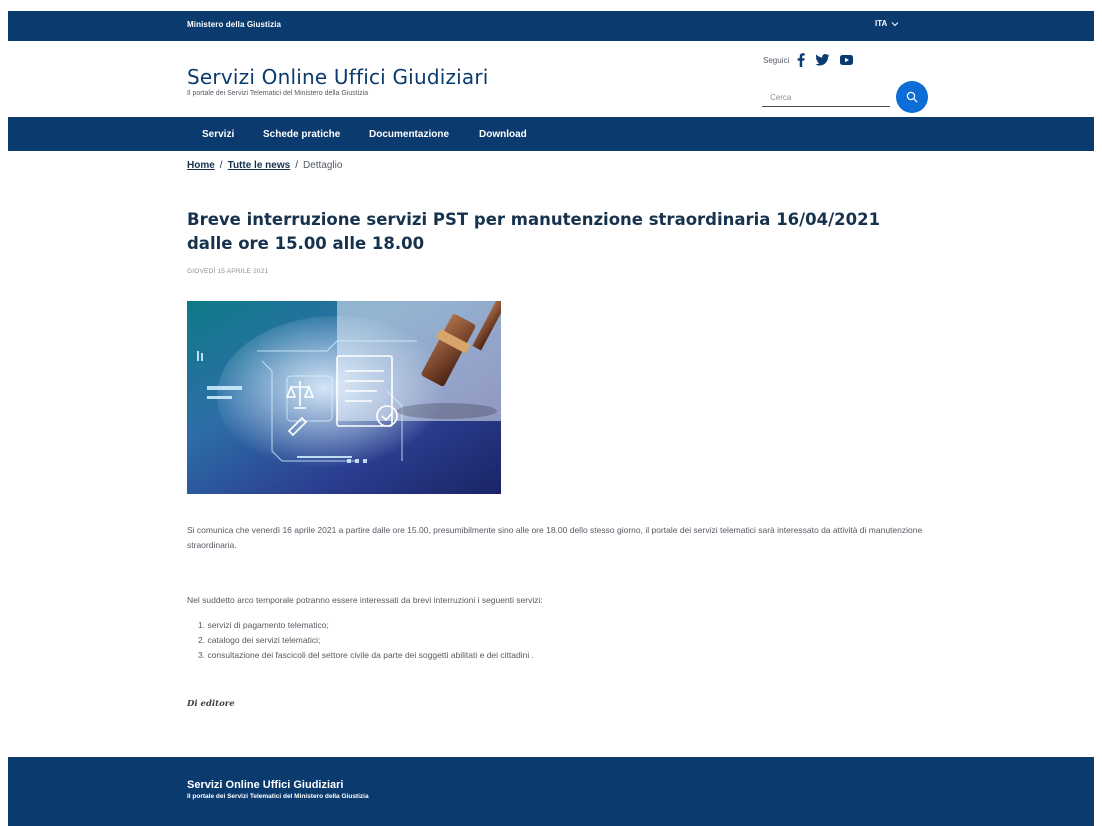 This screenshot has height=826, width=1102. I want to click on list-item: 1. servizi di pagamento telematico;, so click(263, 625).